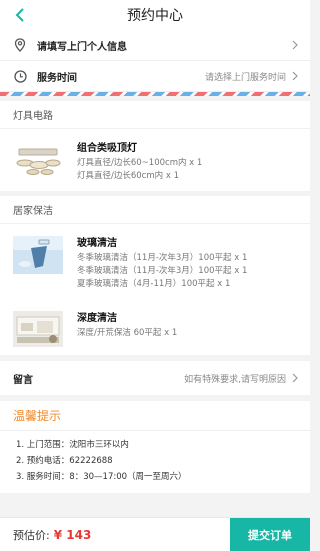 The width and height of the screenshot is (320, 551). Describe the element at coordinates (270, 534) in the screenshot. I see `submit-order-button: 提交订单` at that location.